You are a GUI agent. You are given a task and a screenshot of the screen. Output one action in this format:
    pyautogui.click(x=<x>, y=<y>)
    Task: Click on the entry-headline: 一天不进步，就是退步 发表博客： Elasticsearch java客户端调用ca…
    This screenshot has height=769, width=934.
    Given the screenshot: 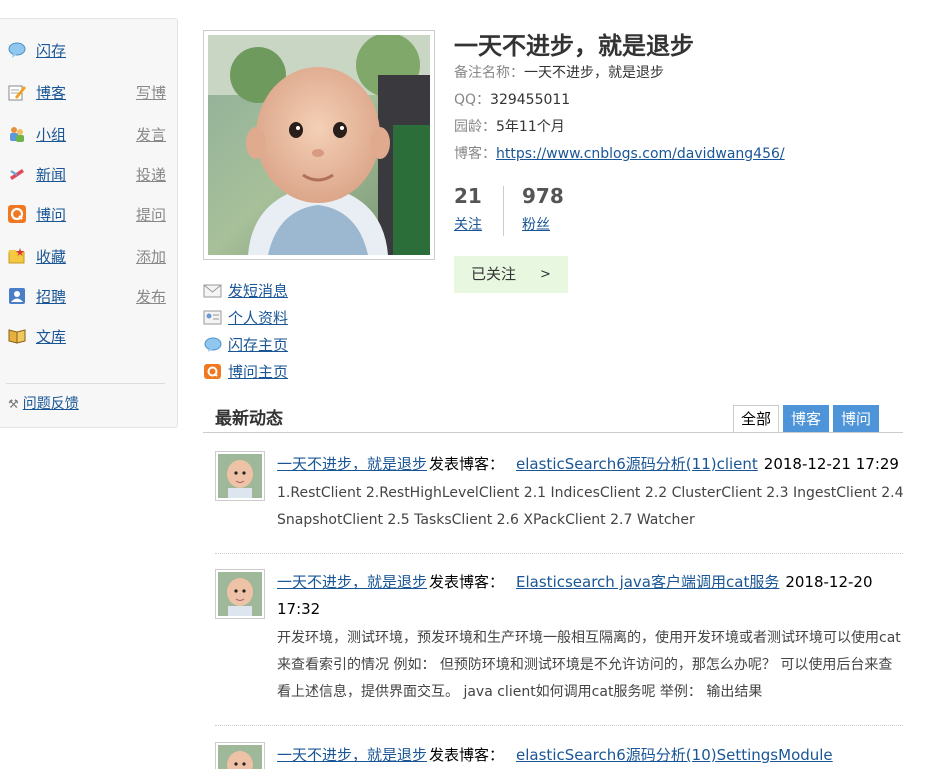 What is the action you would take?
    pyautogui.click(x=591, y=596)
    